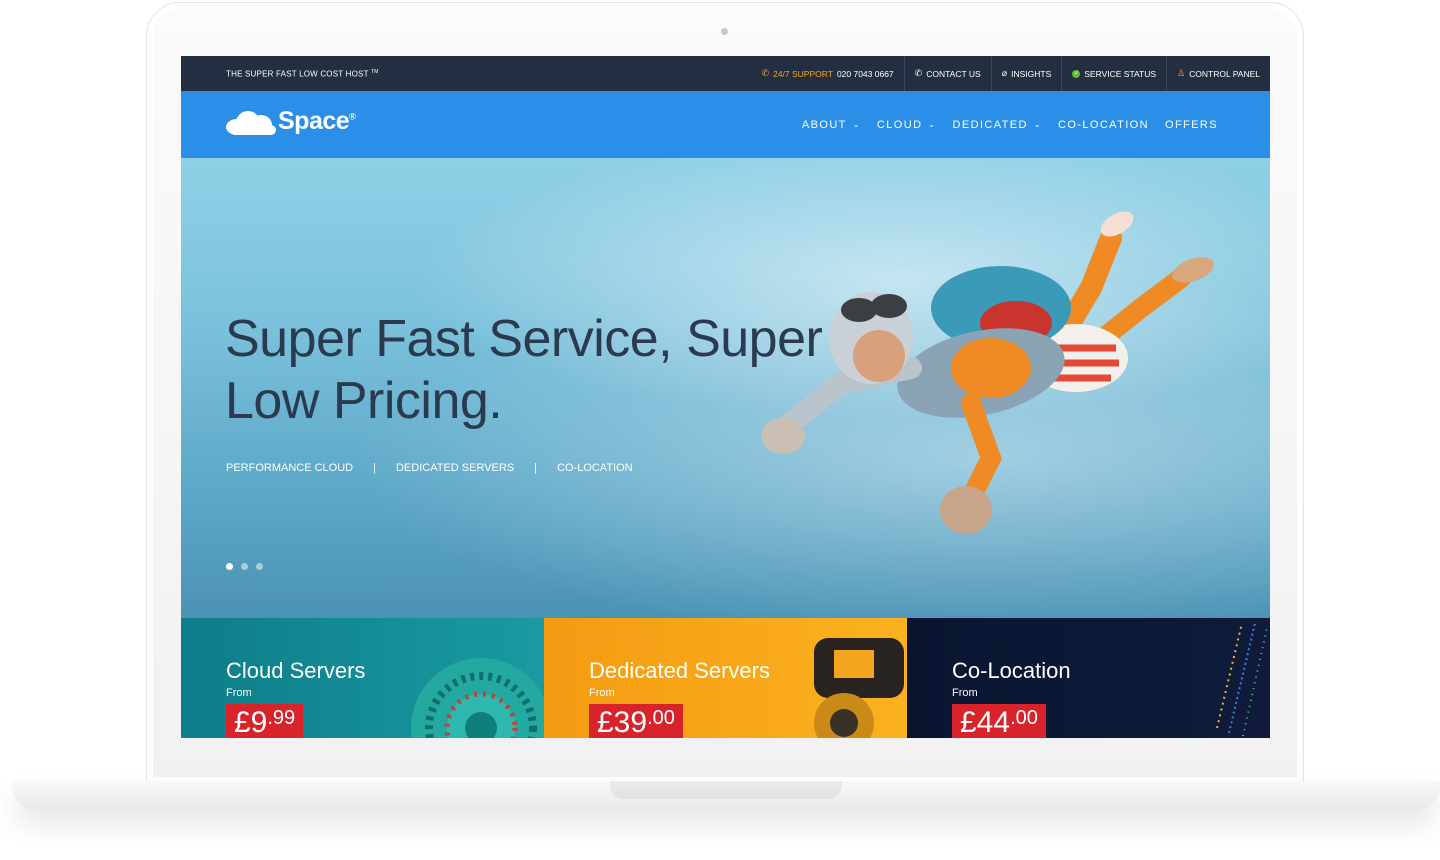 Image resolution: width=1440 pixels, height=860 pixels. I want to click on support-phone: ✆ 24/7 SUPPORT 020 7043 0667, so click(828, 73).